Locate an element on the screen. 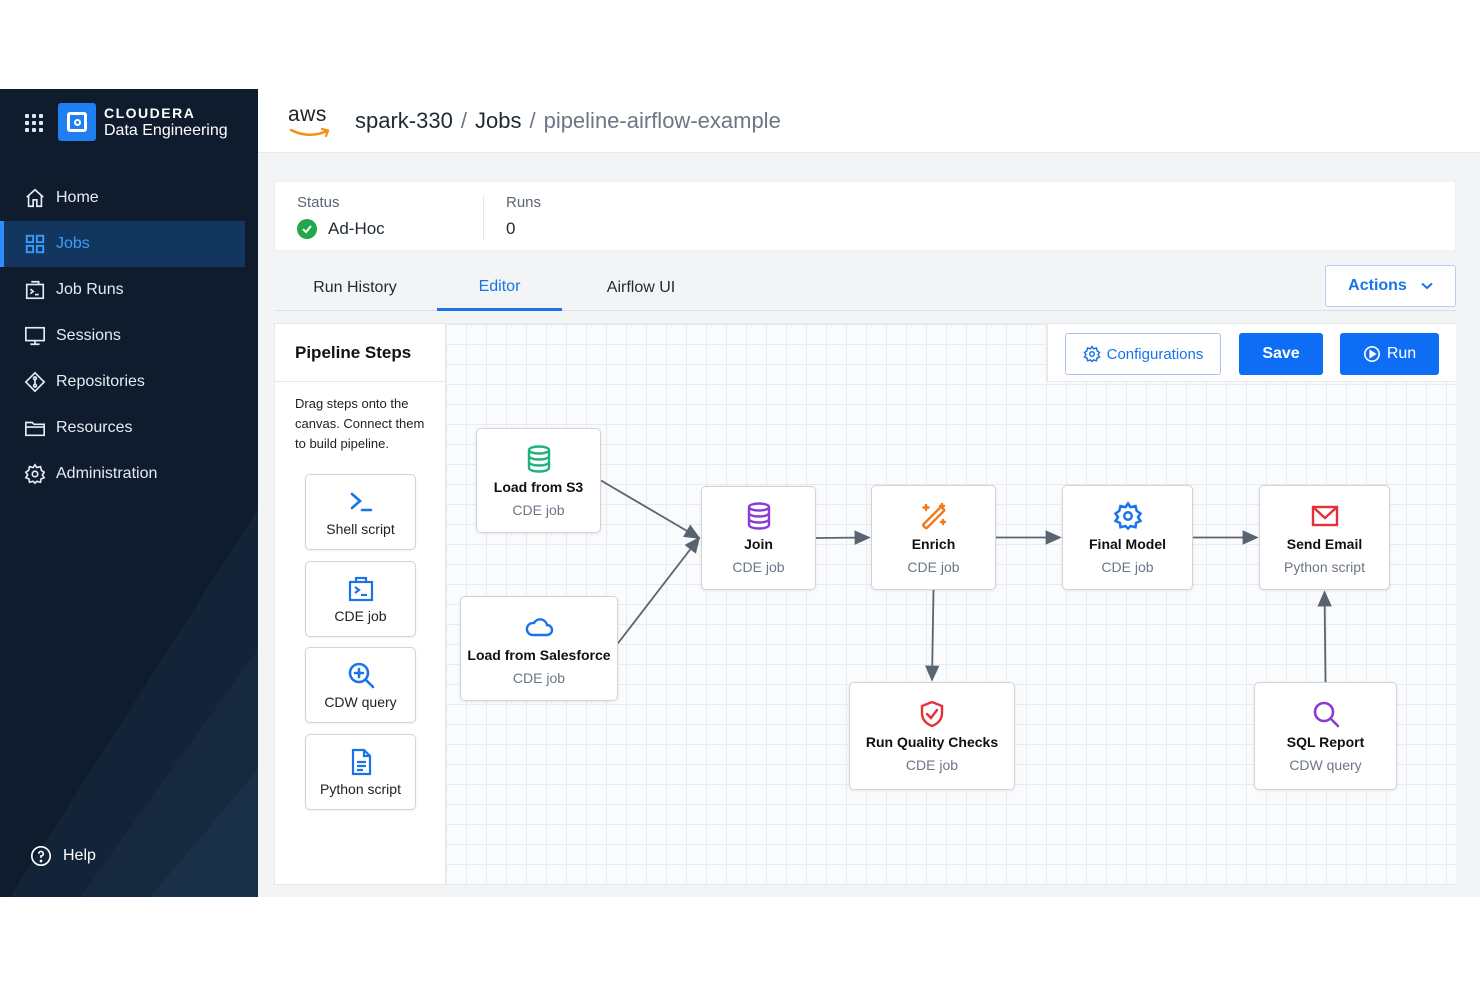 The height and width of the screenshot is (987, 1480). step-tile-cdw-query: CDW query is located at coordinates (360, 685).